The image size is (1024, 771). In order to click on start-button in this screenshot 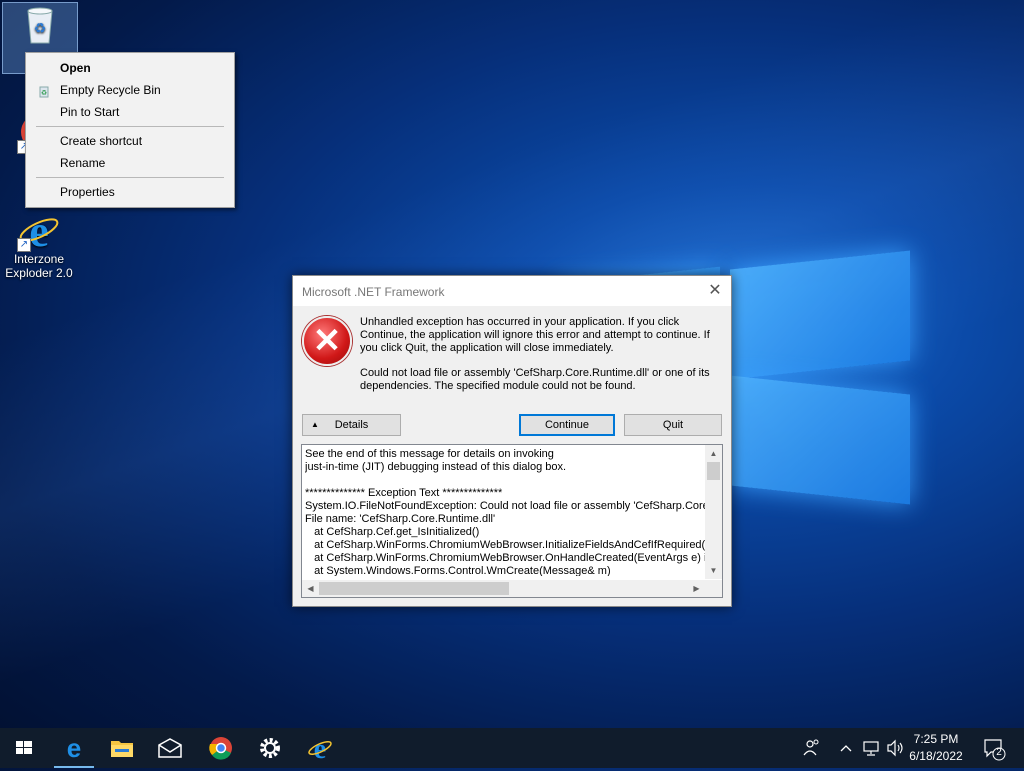, I will do `click(24, 748)`.